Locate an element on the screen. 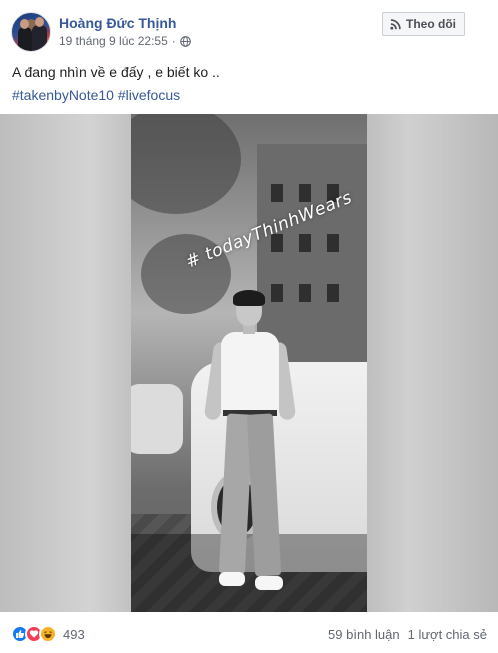 This screenshot has width=498, height=653. share-count: 1 lượt chia sẻ is located at coordinates (447, 634).